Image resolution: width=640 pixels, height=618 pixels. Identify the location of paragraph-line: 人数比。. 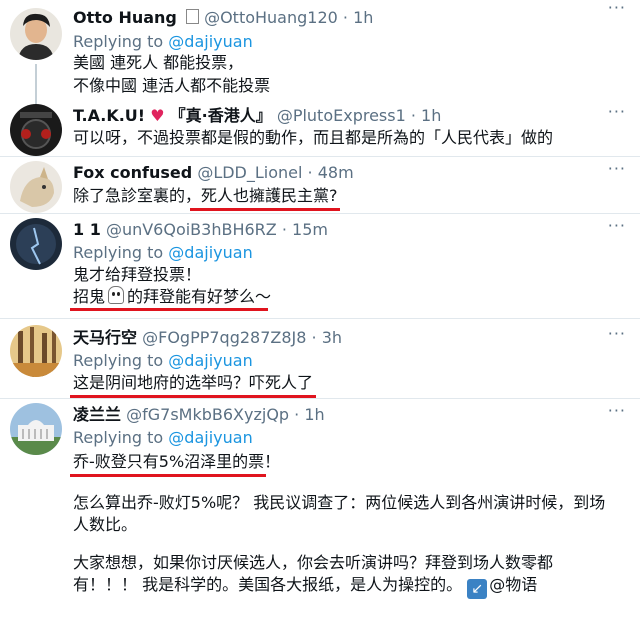
(105, 524).